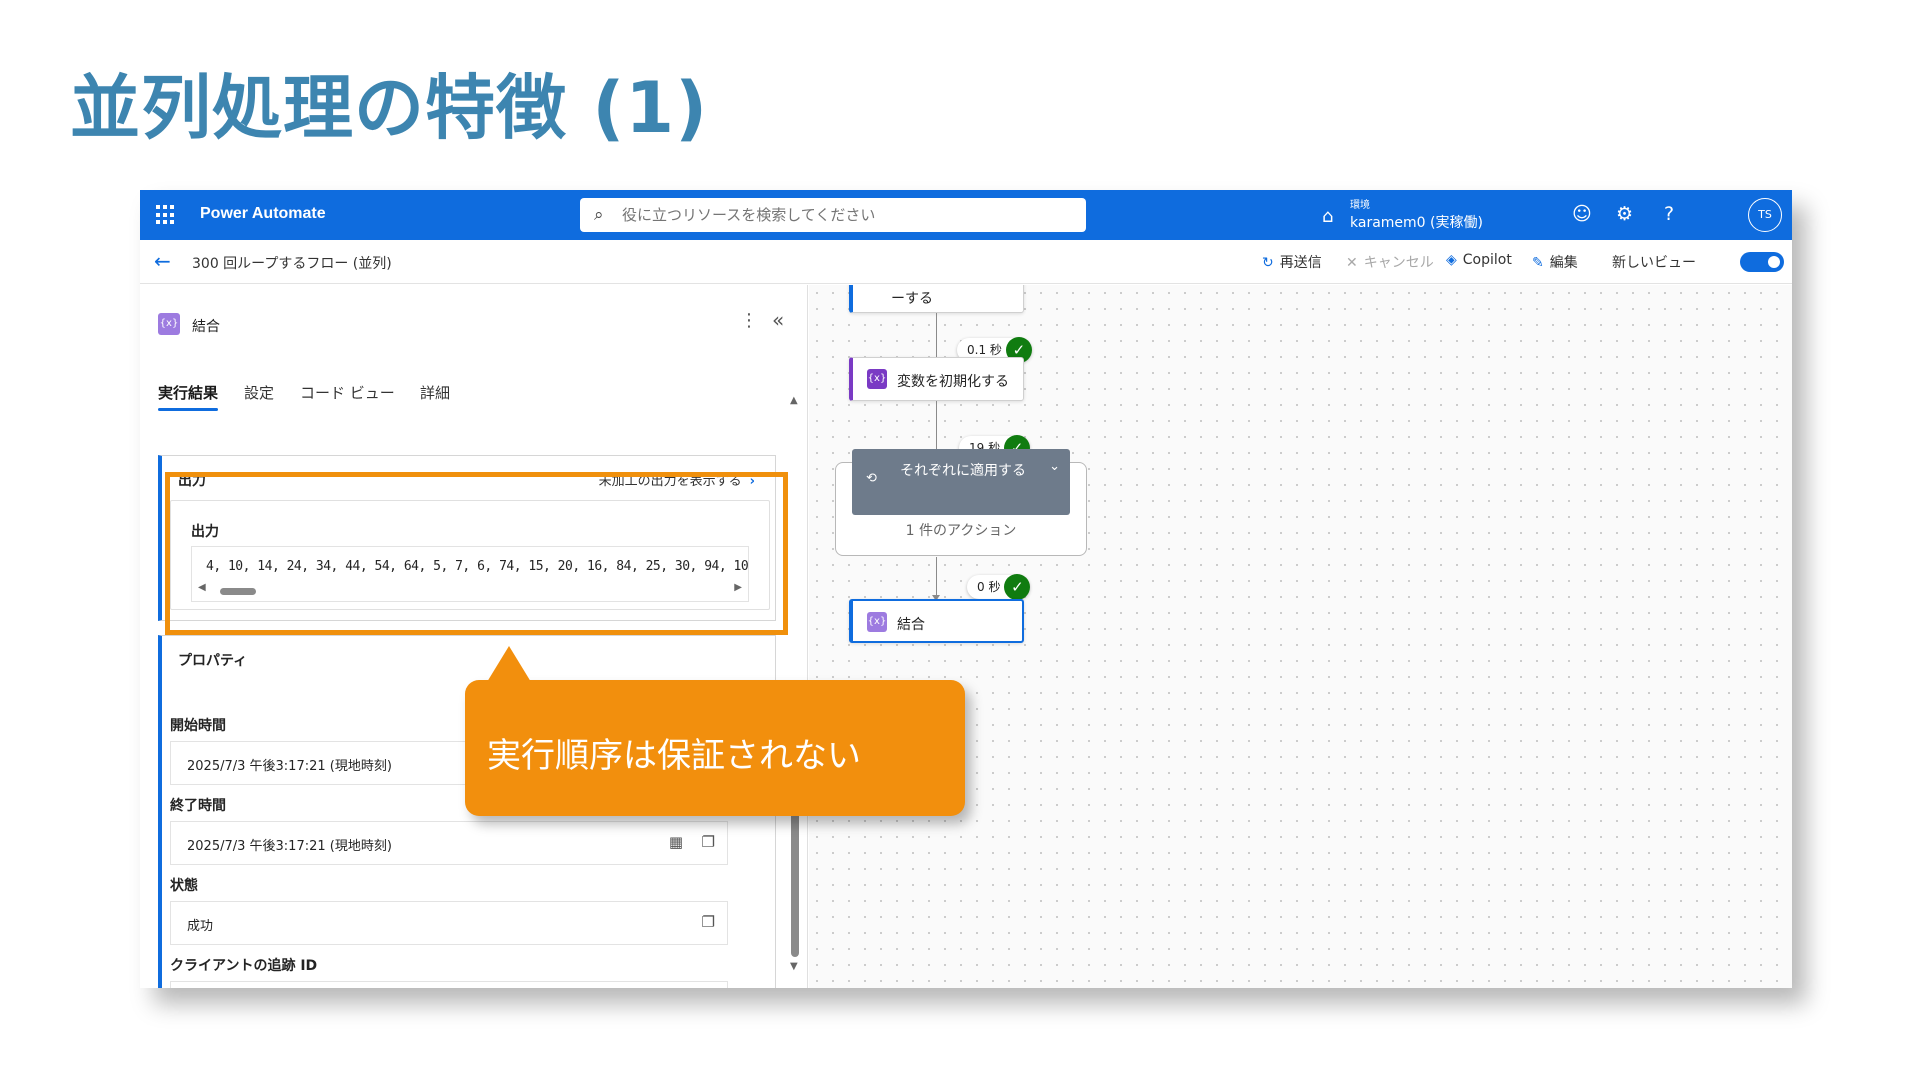 The height and width of the screenshot is (1080, 1920). Describe the element at coordinates (1582, 214) in the screenshot. I see `smiley-icon: ☺` at that location.